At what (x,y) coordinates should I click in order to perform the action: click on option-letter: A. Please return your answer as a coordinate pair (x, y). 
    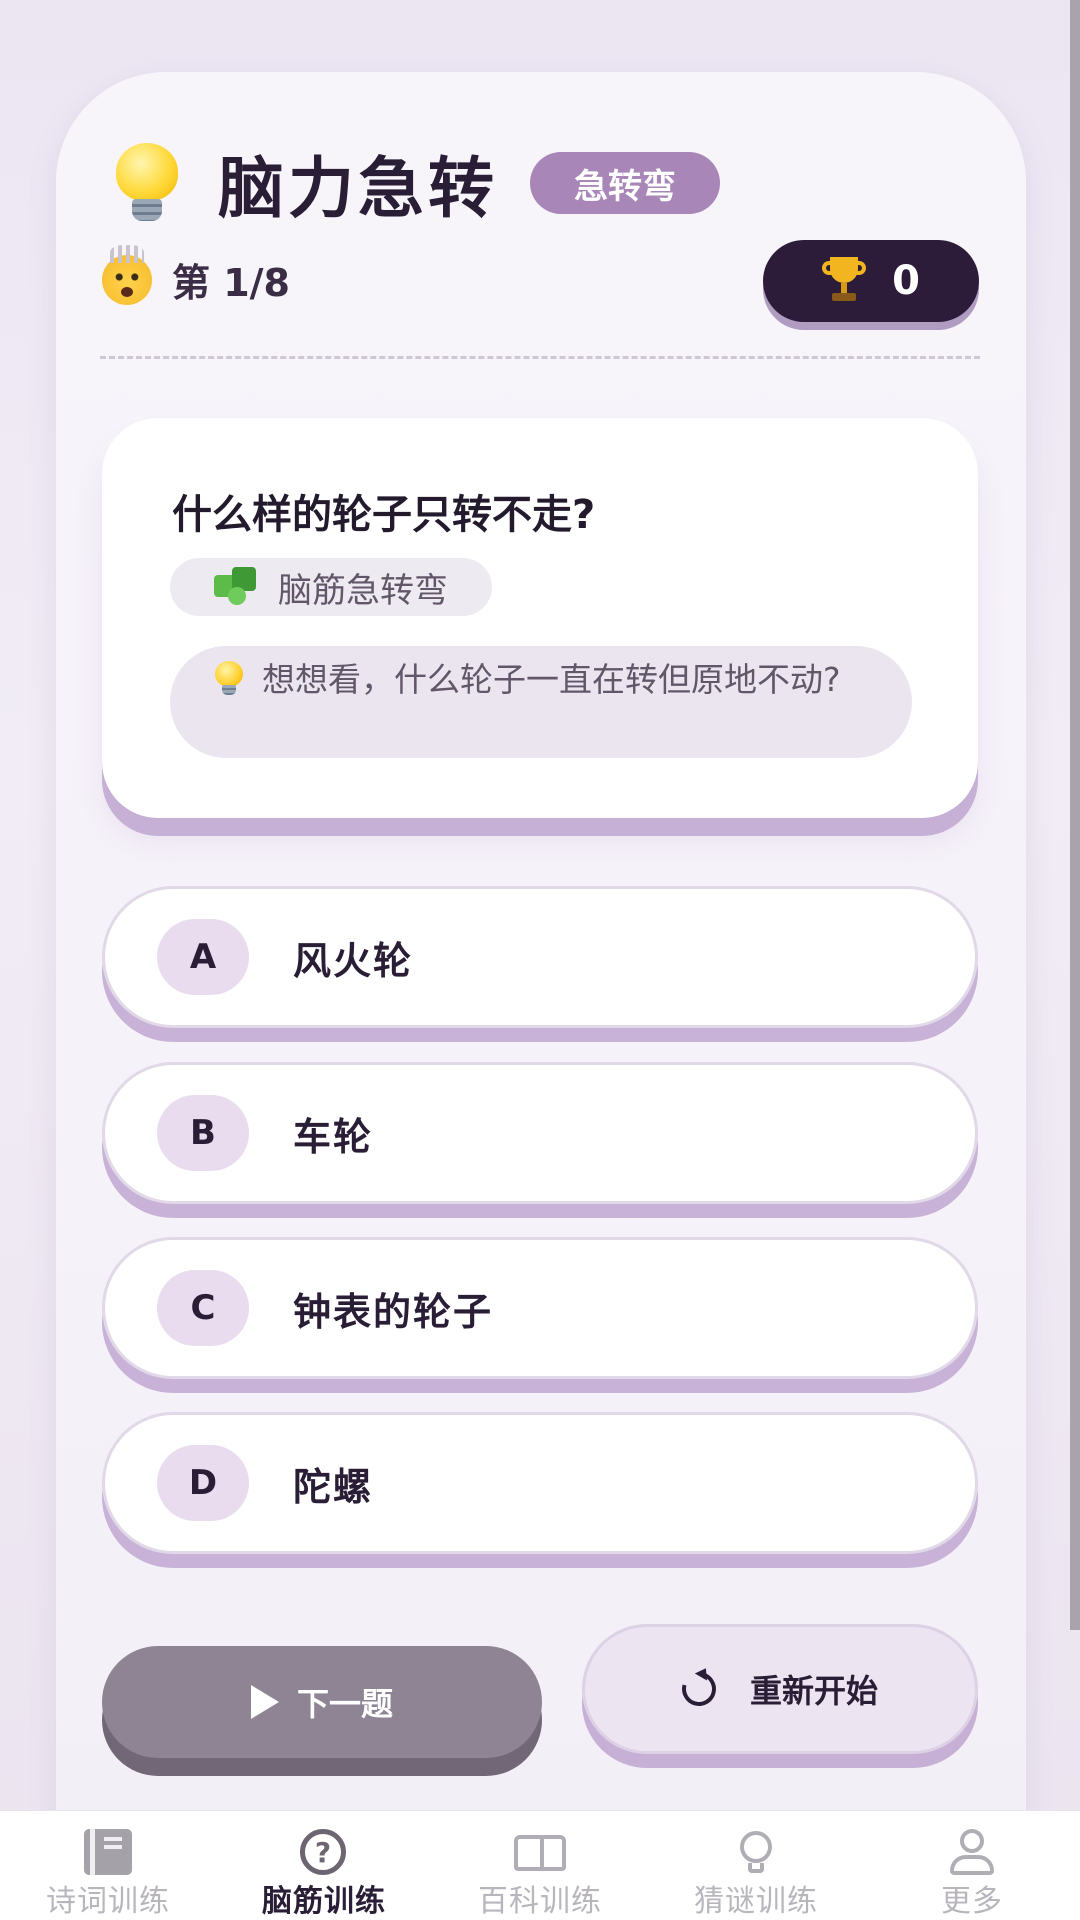
    Looking at the image, I should click on (203, 957).